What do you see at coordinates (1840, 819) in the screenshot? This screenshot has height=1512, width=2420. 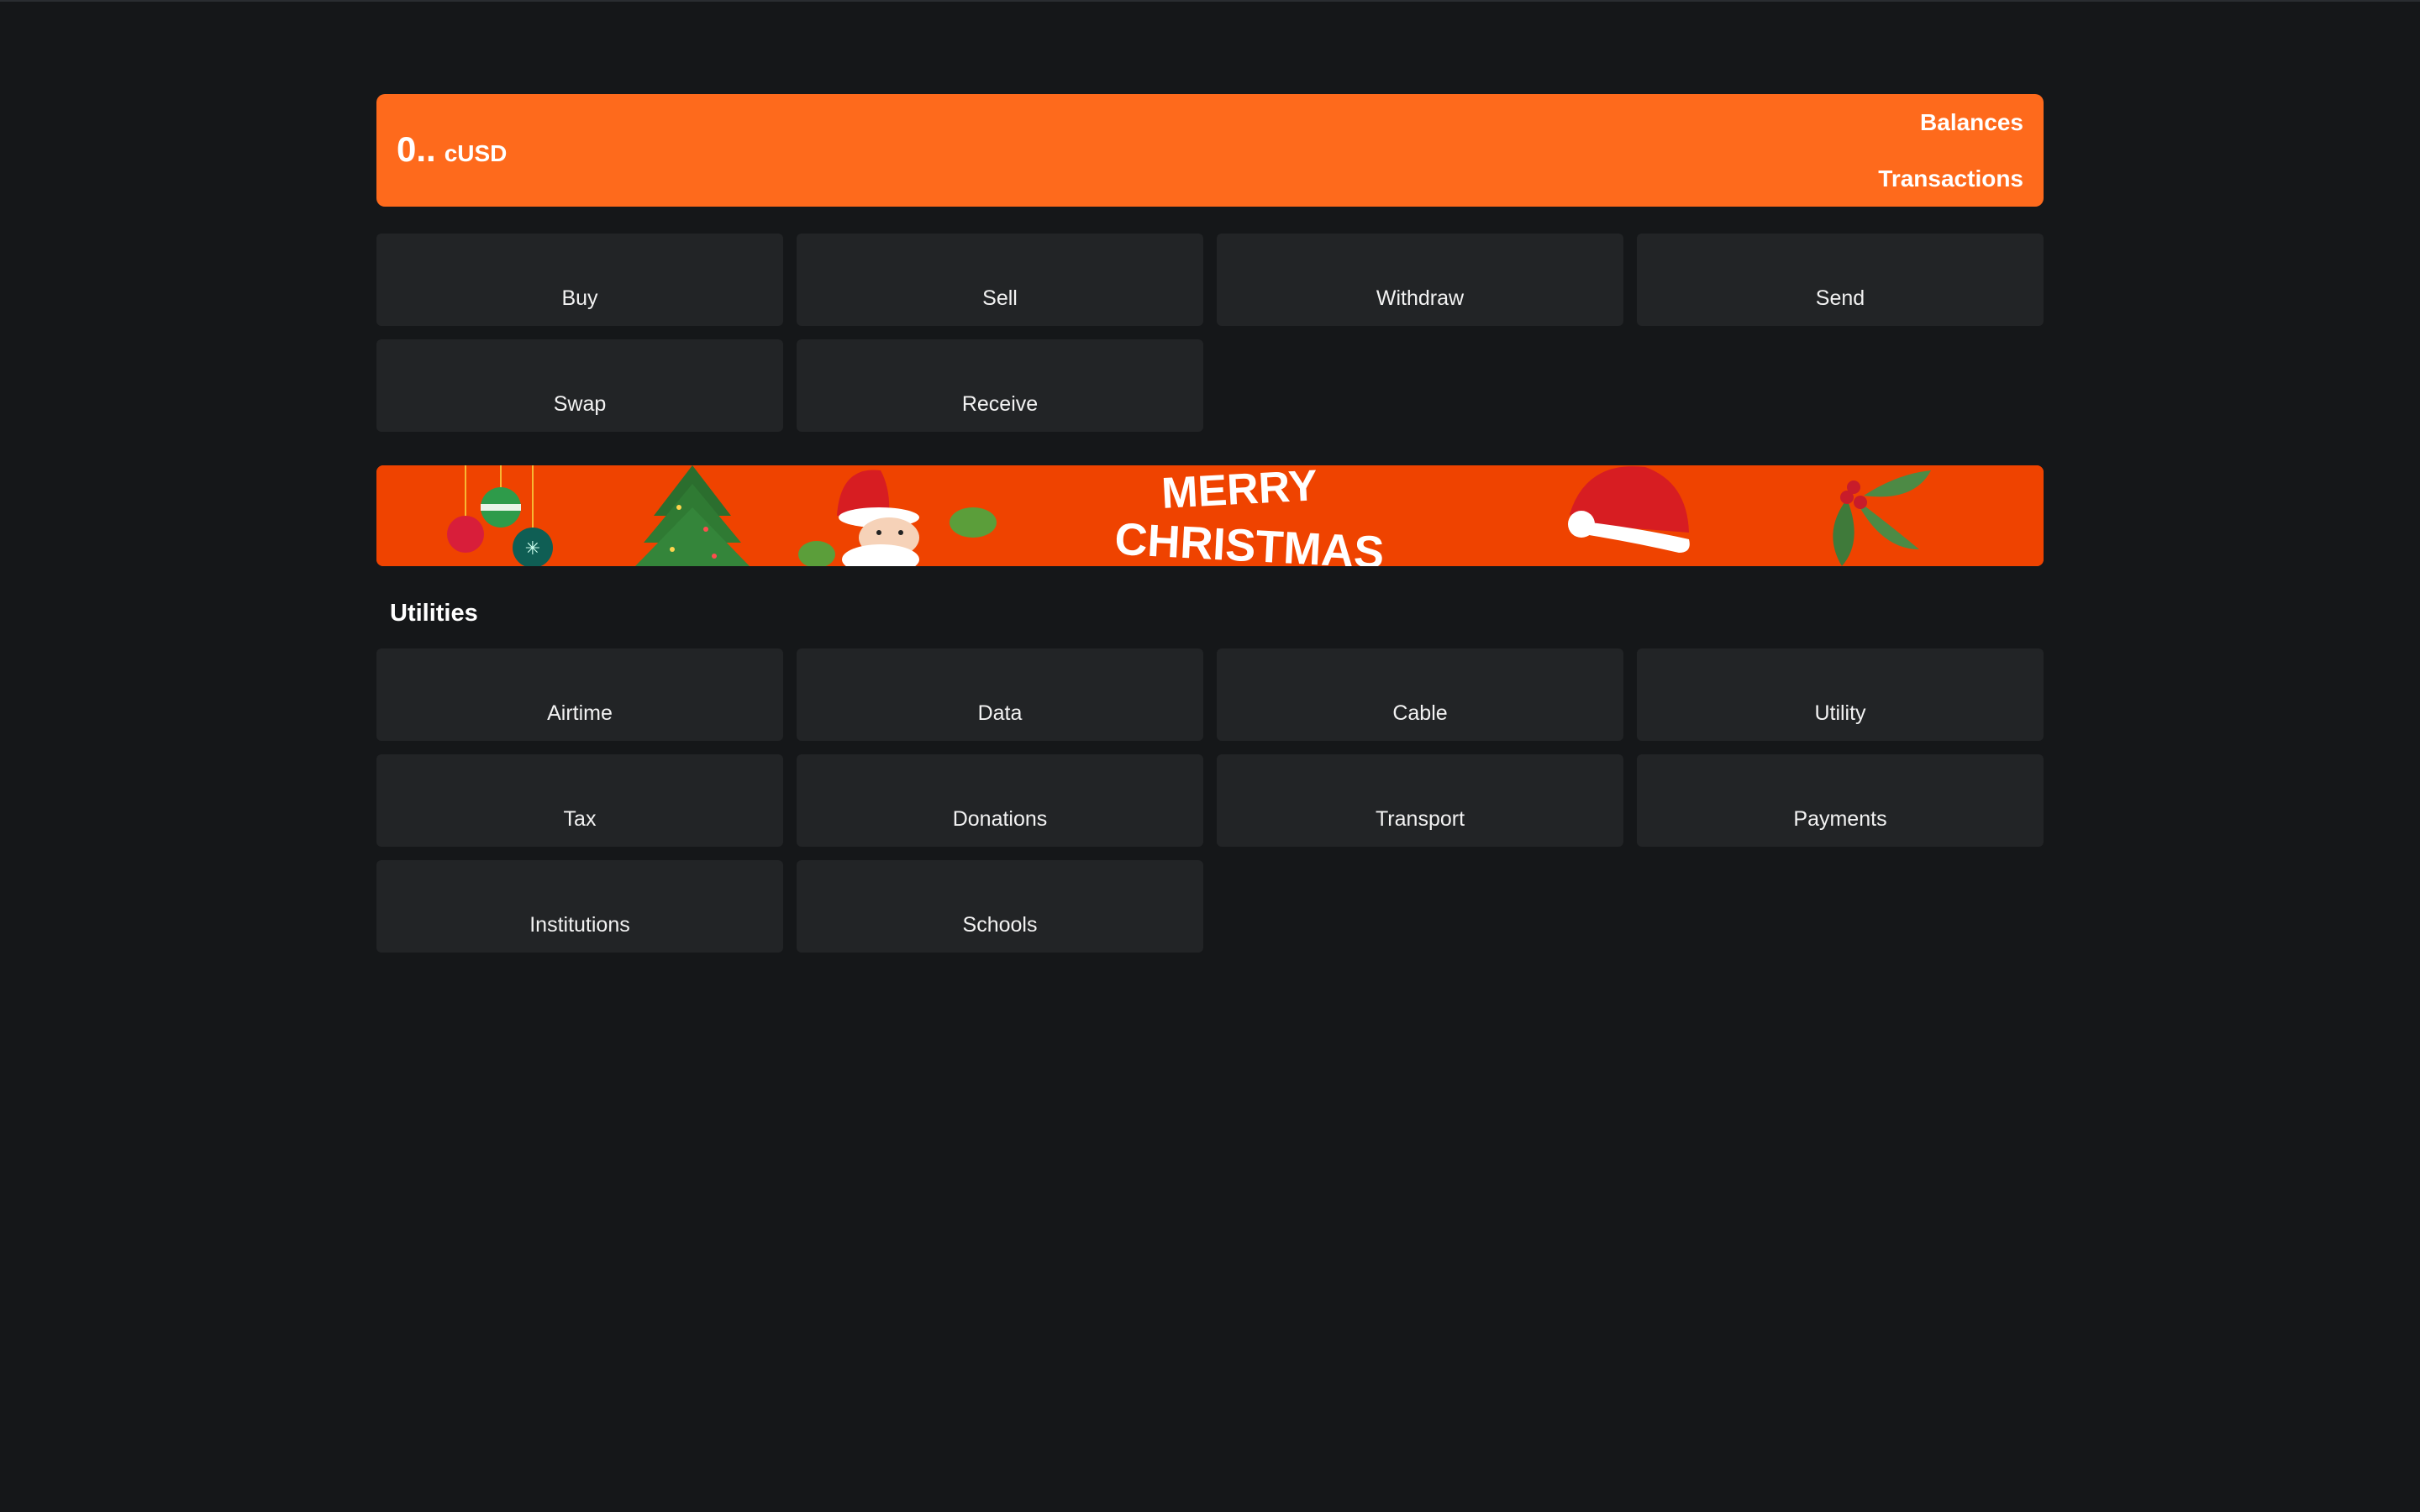 I see `payments-label: Payments` at bounding box center [1840, 819].